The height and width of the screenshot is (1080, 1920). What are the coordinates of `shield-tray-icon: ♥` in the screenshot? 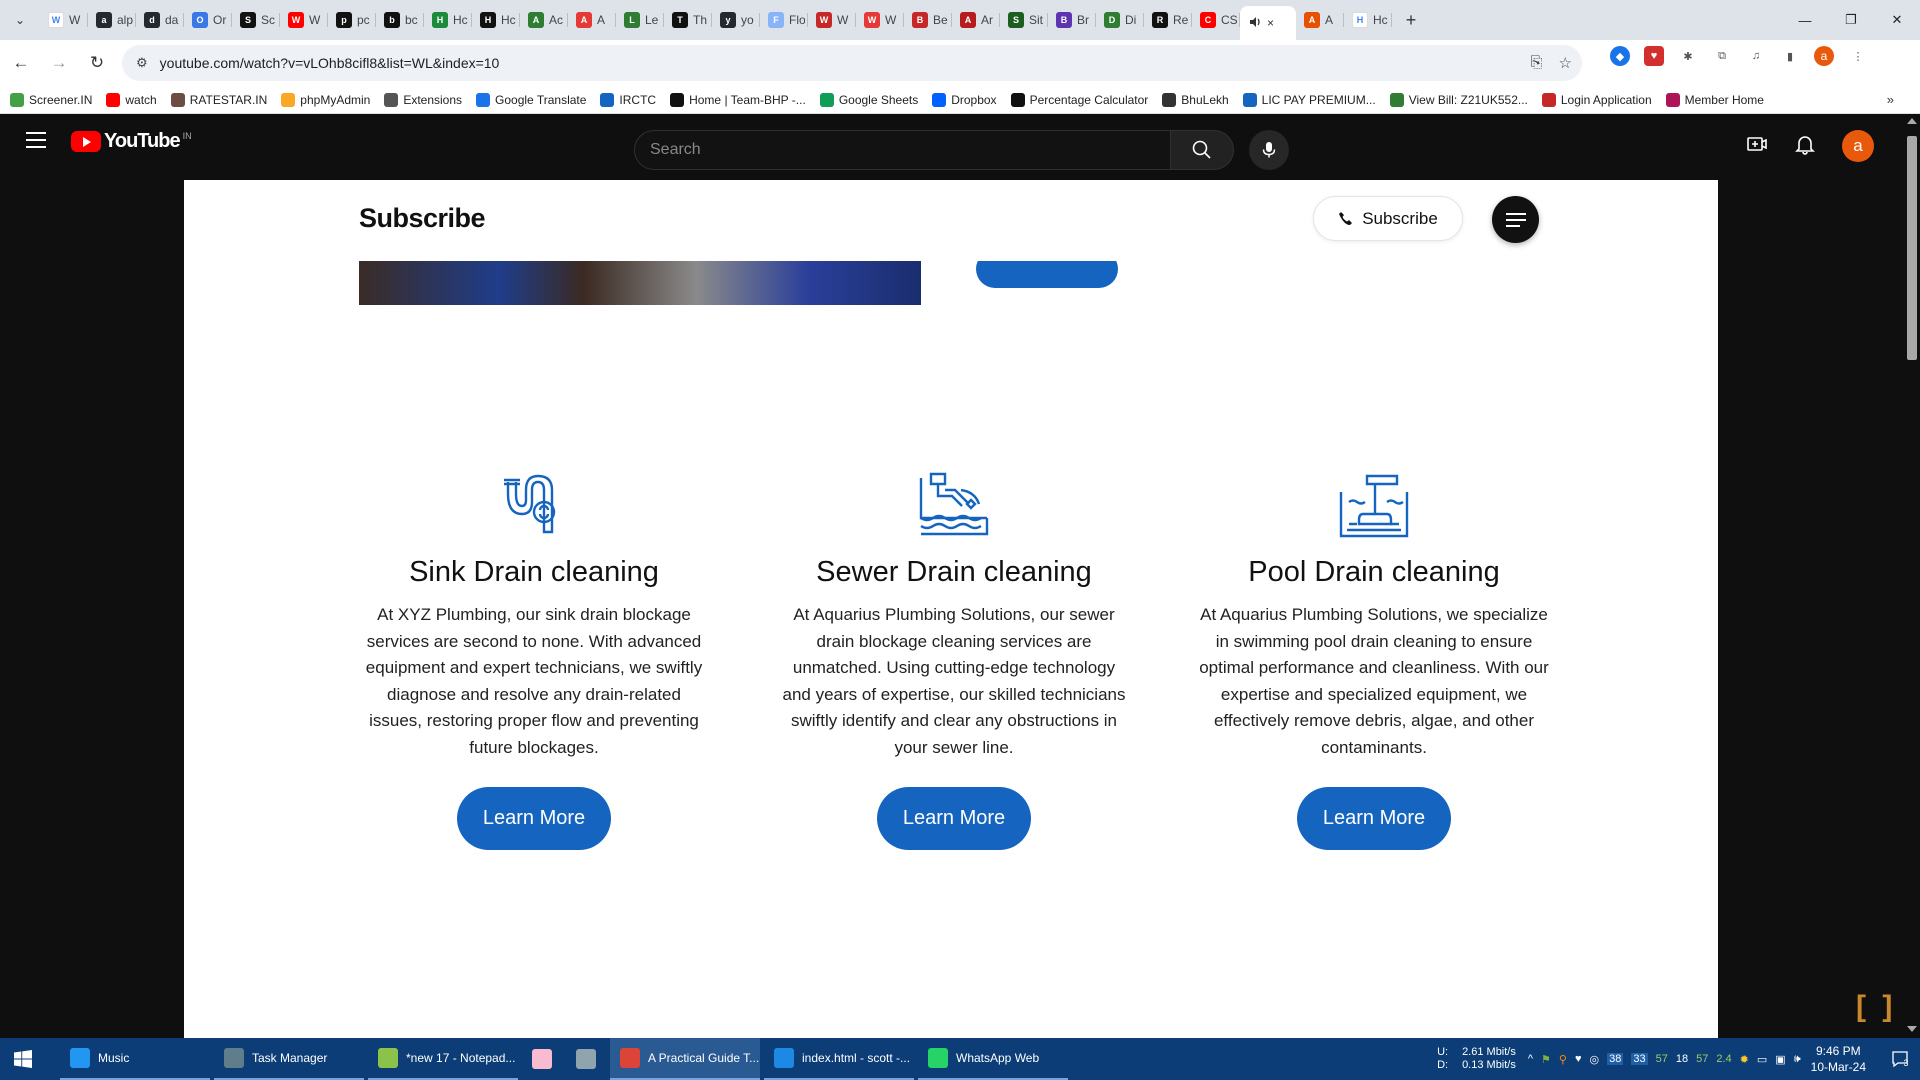 It's located at (1578, 1059).